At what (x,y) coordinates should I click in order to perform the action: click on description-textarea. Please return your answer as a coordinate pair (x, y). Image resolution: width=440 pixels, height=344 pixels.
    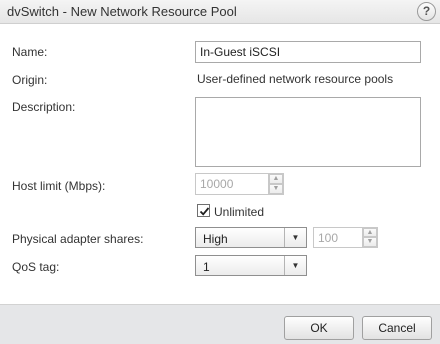
    Looking at the image, I should click on (308, 132).